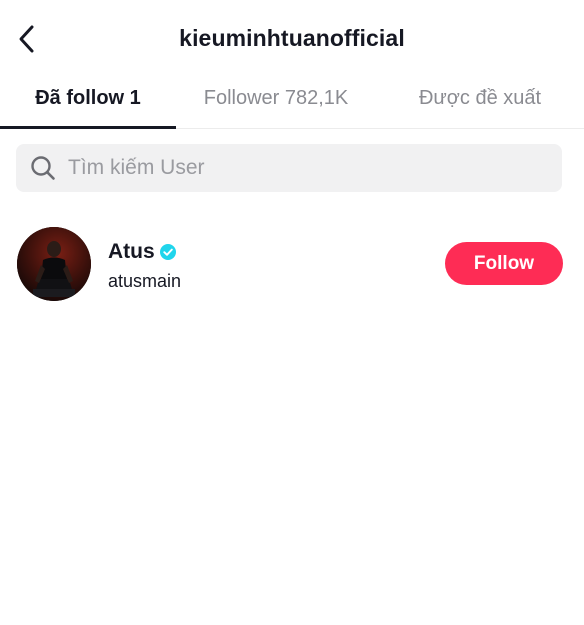 The image size is (584, 625). I want to click on user-username: atusmain, so click(145, 281).